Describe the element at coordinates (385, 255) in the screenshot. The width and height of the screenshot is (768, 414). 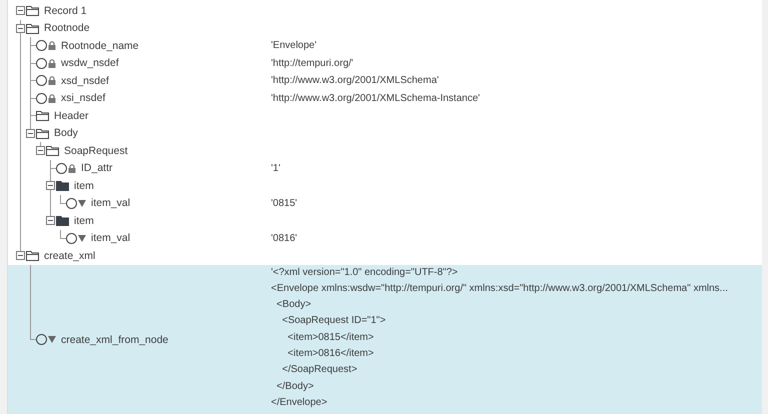
I see `tree-row: create_xml` at that location.